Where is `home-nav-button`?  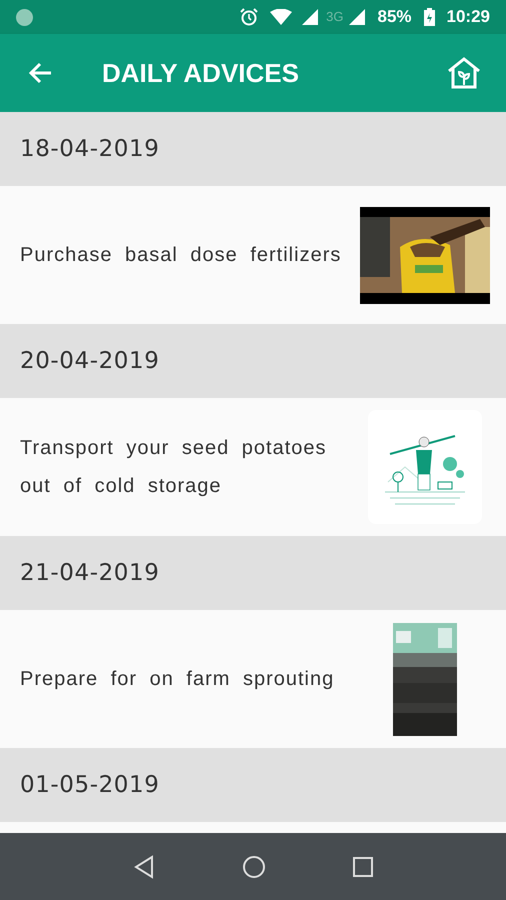 home-nav-button is located at coordinates (254, 866).